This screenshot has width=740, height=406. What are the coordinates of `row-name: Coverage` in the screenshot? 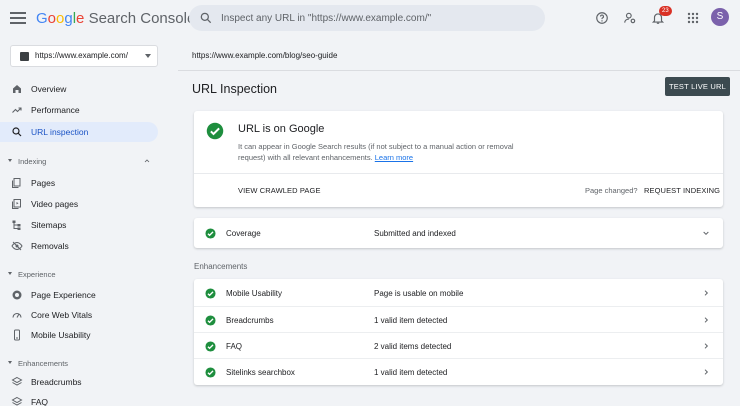 It's located at (243, 233).